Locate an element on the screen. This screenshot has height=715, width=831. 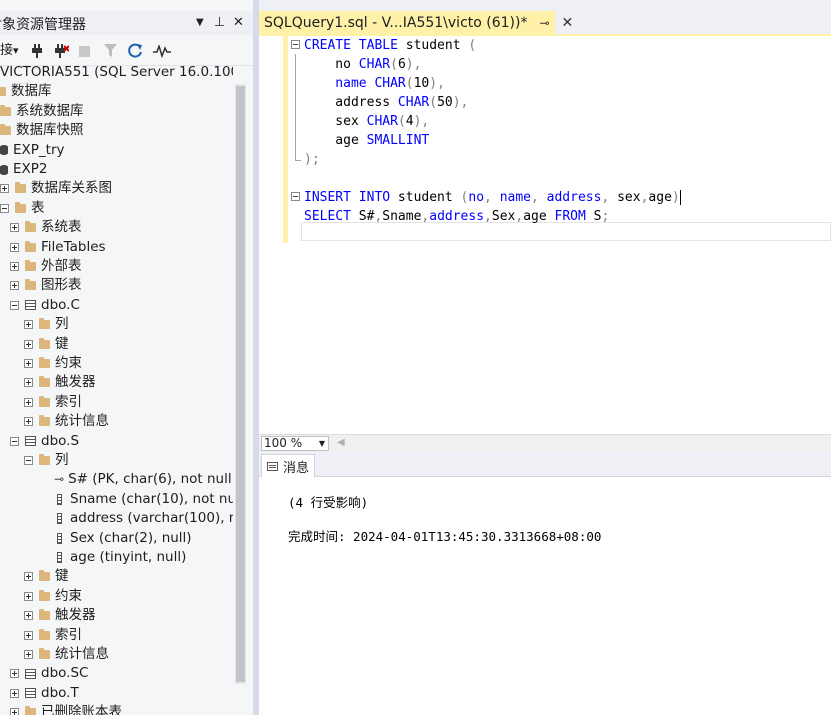
code-line: ); is located at coordinates (312, 159).